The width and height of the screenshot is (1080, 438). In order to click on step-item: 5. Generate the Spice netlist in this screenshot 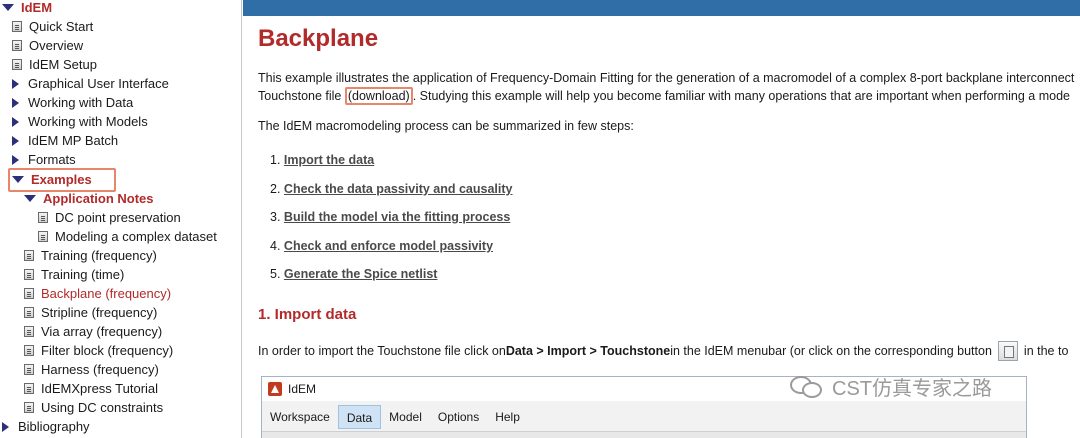, I will do `click(354, 274)`.